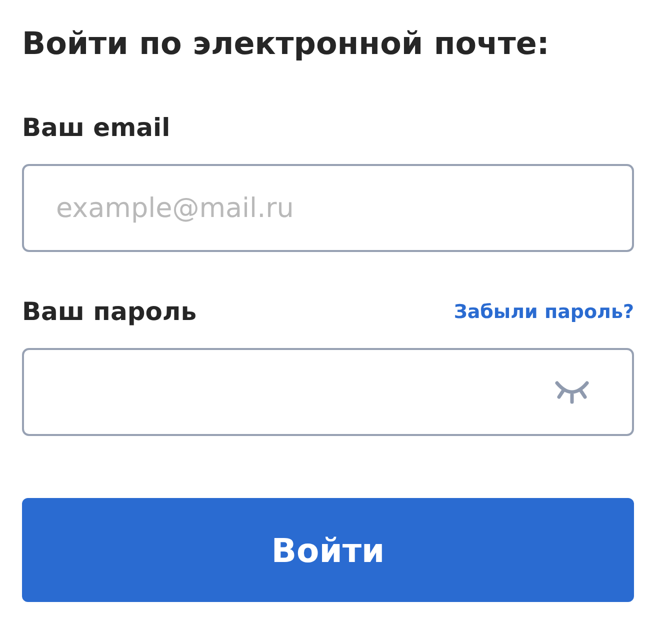 This screenshot has width=656, height=622. I want to click on closed-eye-icon, so click(572, 392).